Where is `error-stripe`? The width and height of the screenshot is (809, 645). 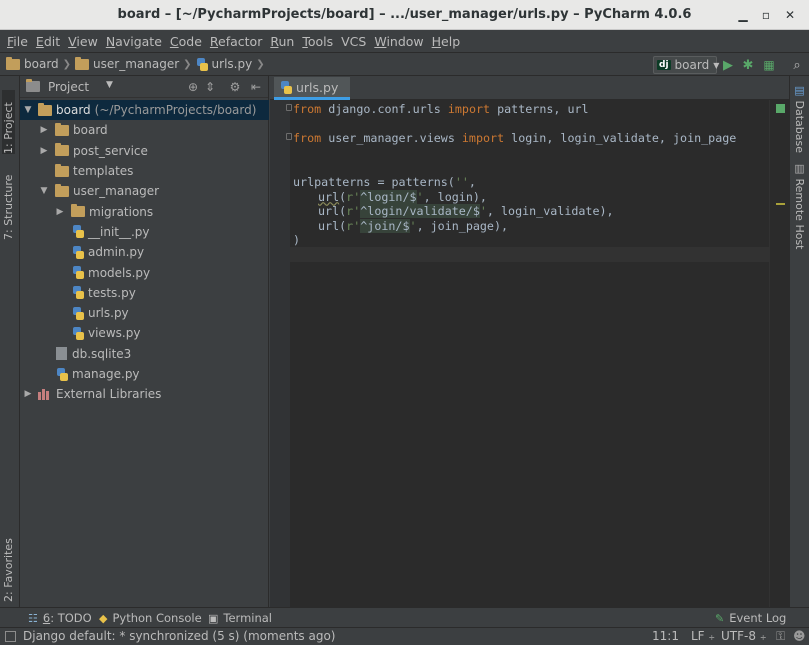 error-stripe is located at coordinates (779, 353).